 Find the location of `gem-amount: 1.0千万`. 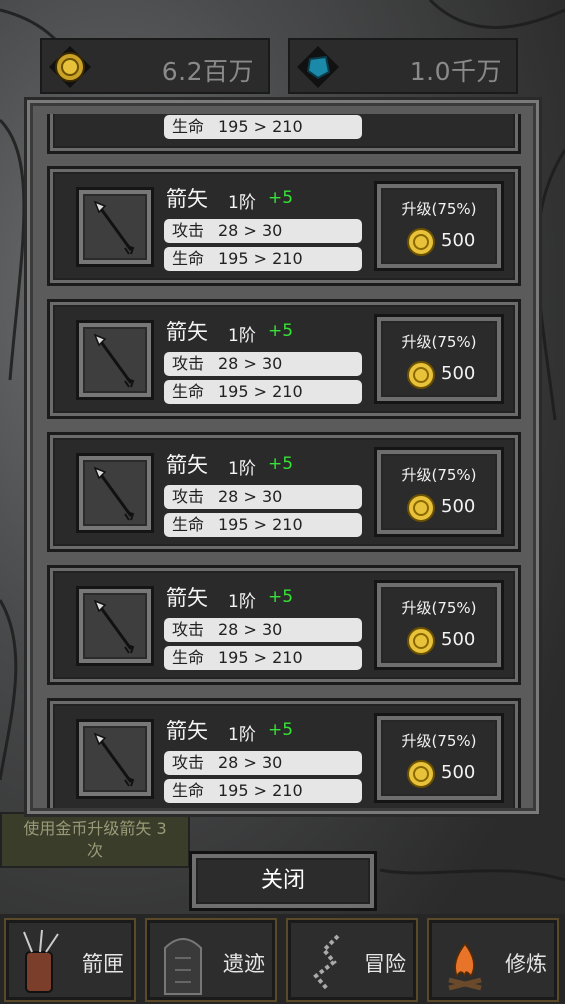

gem-amount: 1.0千万 is located at coordinates (455, 71).